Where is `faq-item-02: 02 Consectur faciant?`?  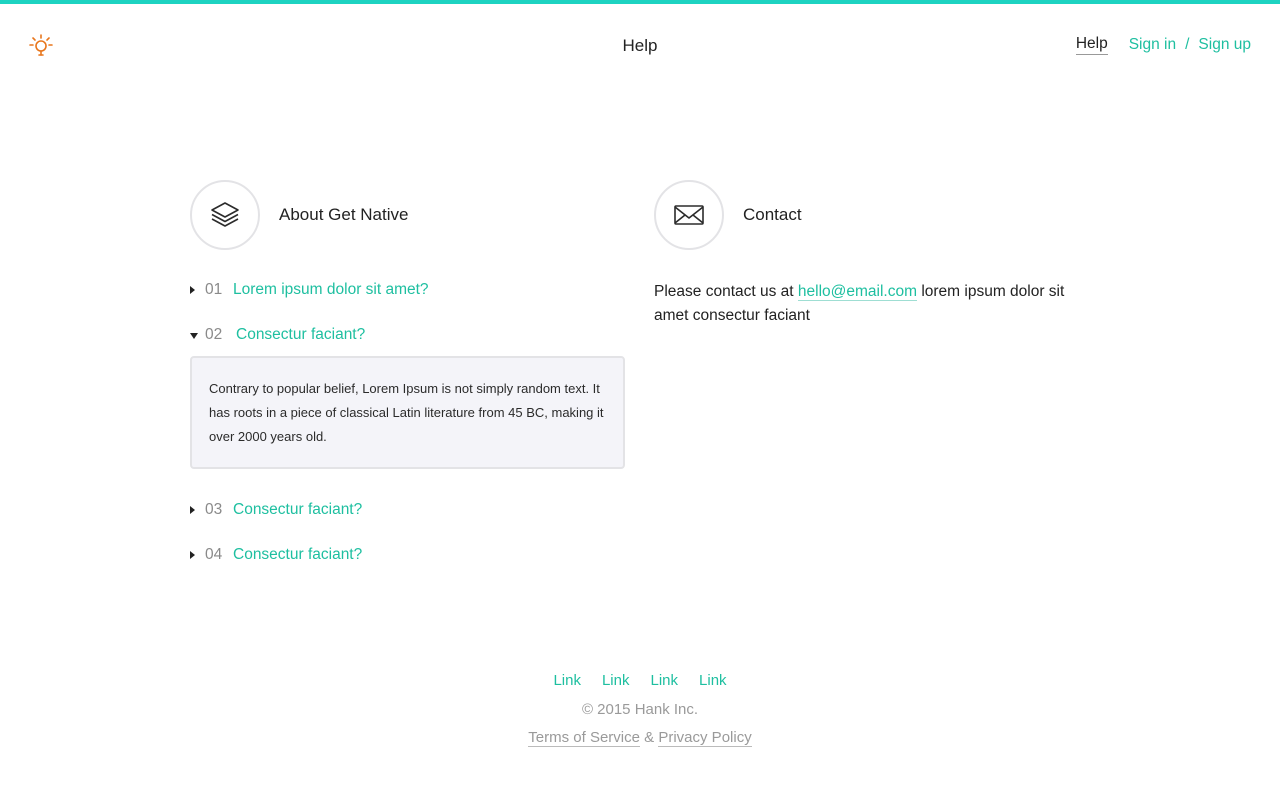
faq-item-02: 02 Consectur faciant? is located at coordinates (407, 335).